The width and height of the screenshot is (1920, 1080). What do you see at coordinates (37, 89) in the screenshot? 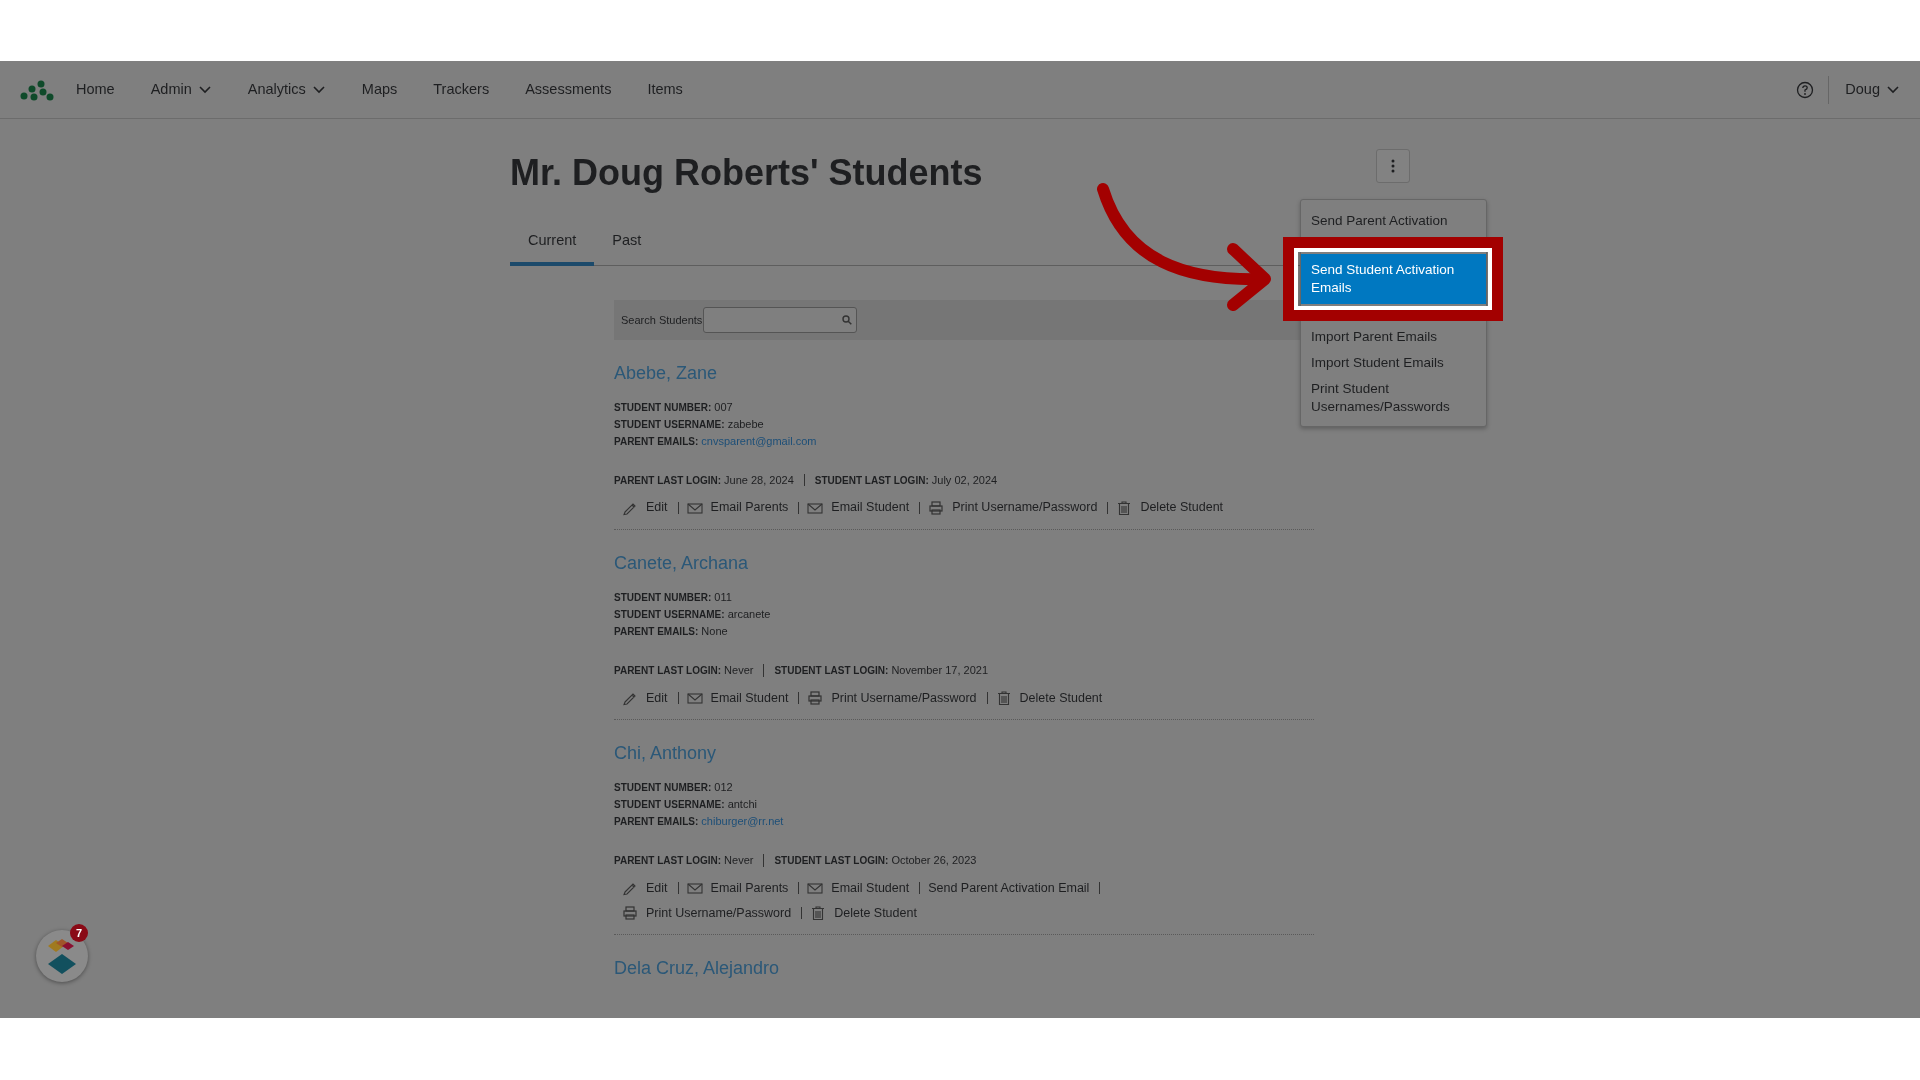
I see `logo-icon` at bounding box center [37, 89].